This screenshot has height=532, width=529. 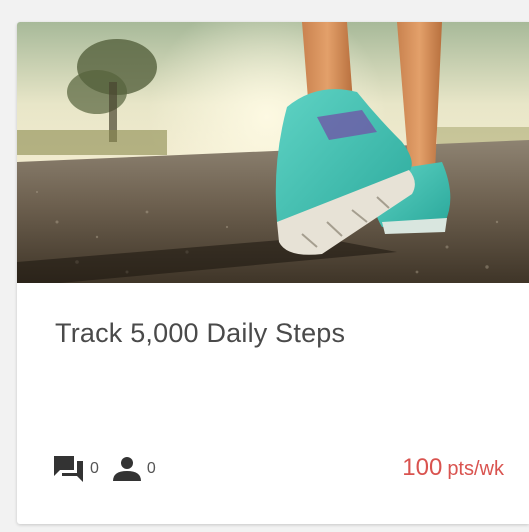 I want to click on comments-stat: 0, so click(x=76, y=469).